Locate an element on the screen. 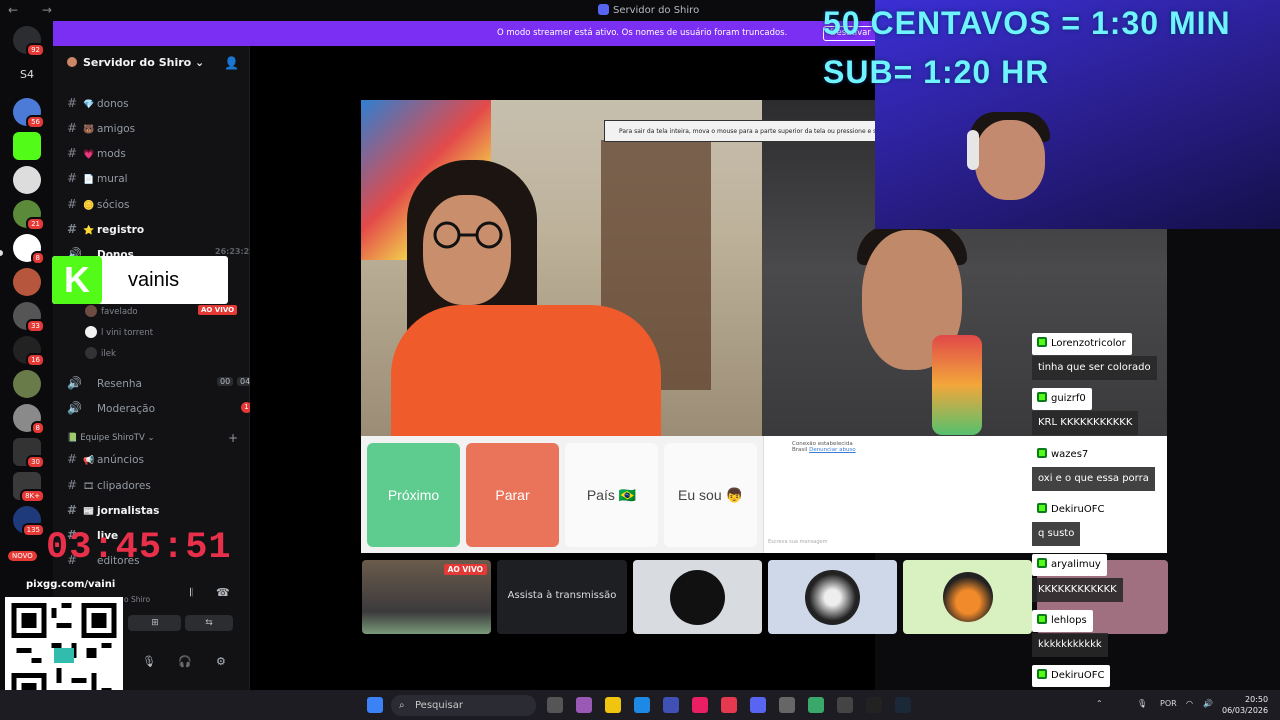  channel-clipadores: # 🎞 clipadores is located at coordinates (109, 488).